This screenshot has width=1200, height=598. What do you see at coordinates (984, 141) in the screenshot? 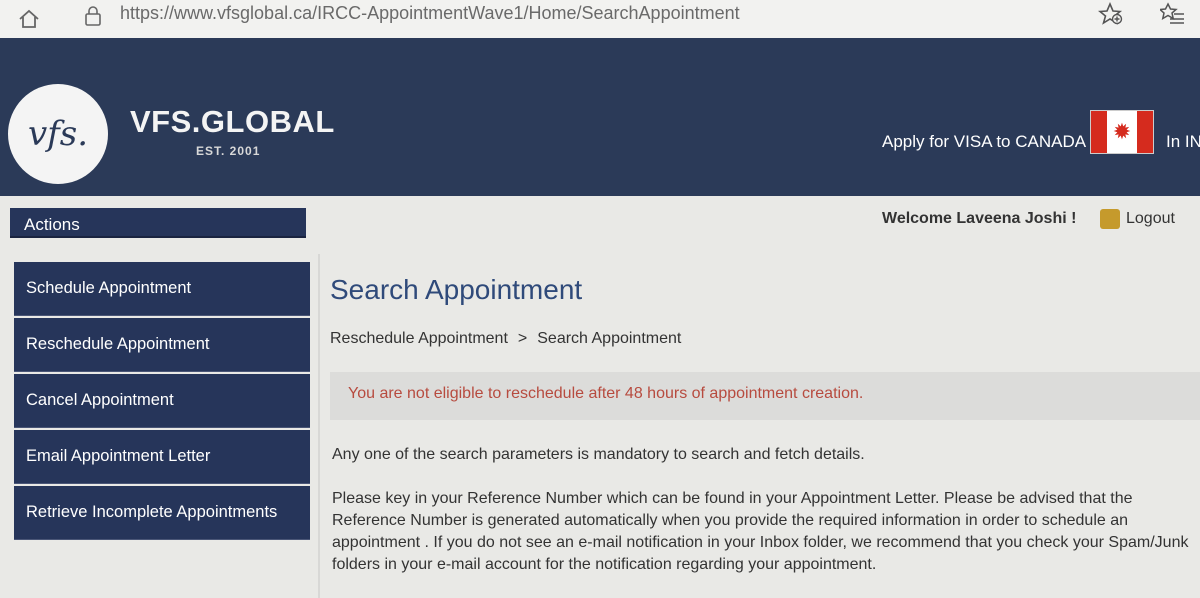
I see `apply-visa-text: Apply for VISA to CANADA` at bounding box center [984, 141].